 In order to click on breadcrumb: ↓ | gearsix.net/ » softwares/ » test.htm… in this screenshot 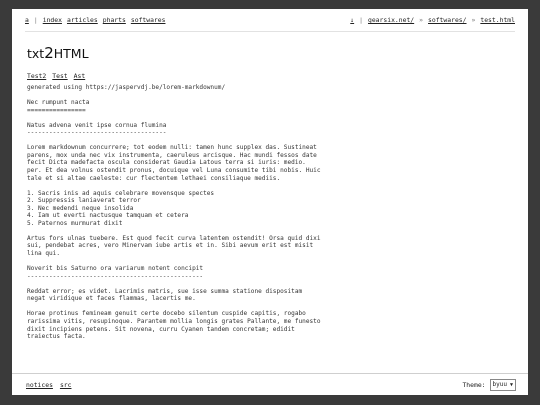, I will do `click(432, 20)`.